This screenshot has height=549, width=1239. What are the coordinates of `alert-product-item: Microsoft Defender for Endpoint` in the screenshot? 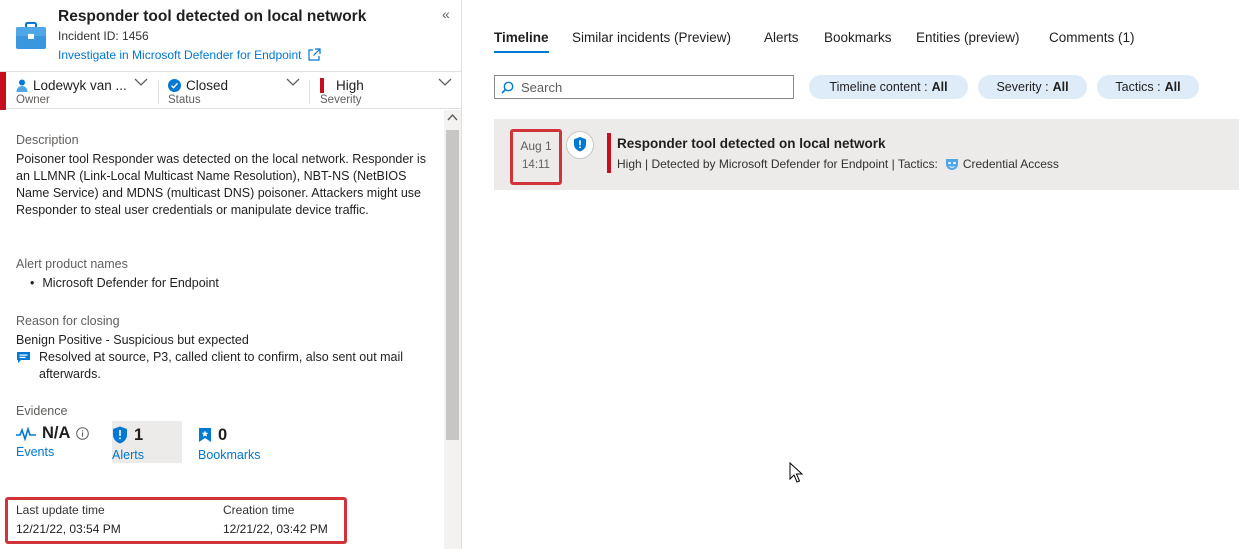 It's located at (124, 283).